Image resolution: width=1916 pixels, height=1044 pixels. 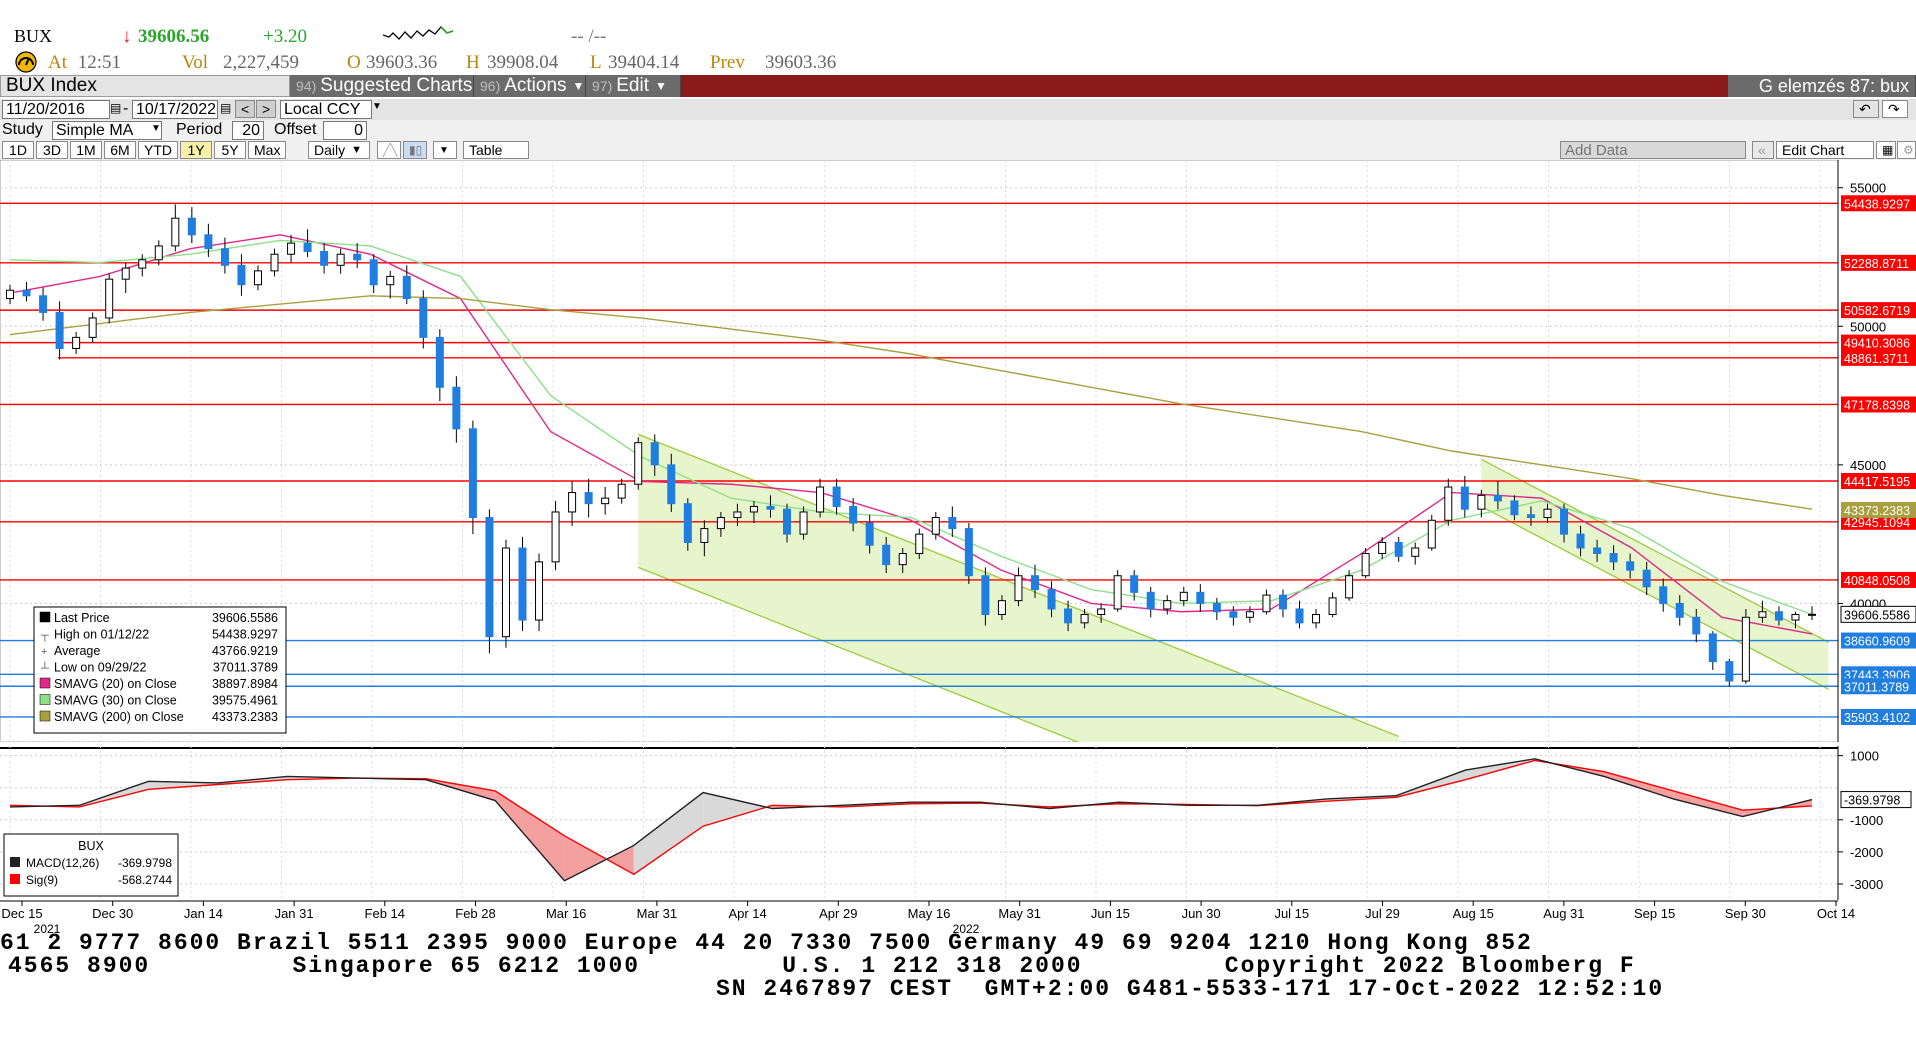 What do you see at coordinates (145, 86) in the screenshot?
I see `security-field: BUX Index` at bounding box center [145, 86].